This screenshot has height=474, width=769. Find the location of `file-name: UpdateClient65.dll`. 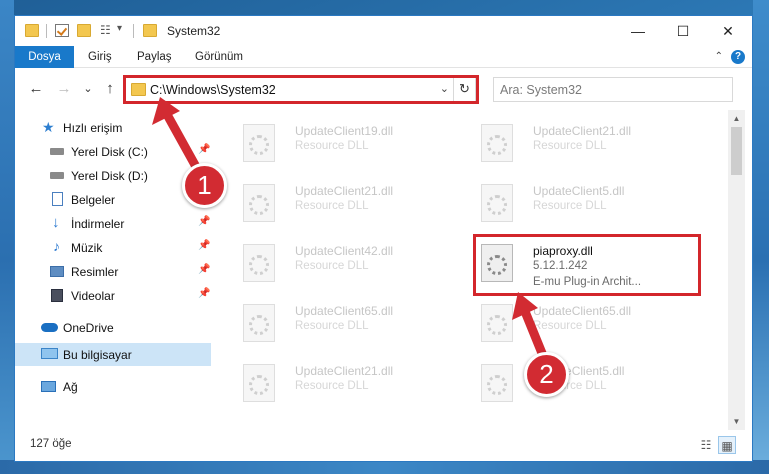

file-name: UpdateClient65.dll is located at coordinates (344, 311).